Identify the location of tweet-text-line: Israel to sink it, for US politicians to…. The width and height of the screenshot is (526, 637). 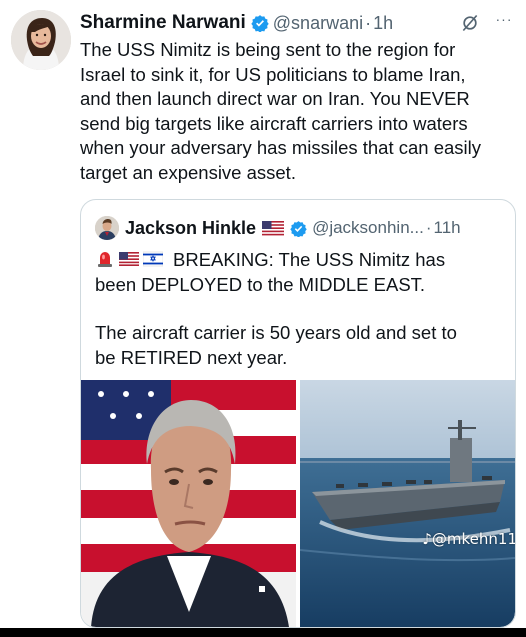
(273, 74).